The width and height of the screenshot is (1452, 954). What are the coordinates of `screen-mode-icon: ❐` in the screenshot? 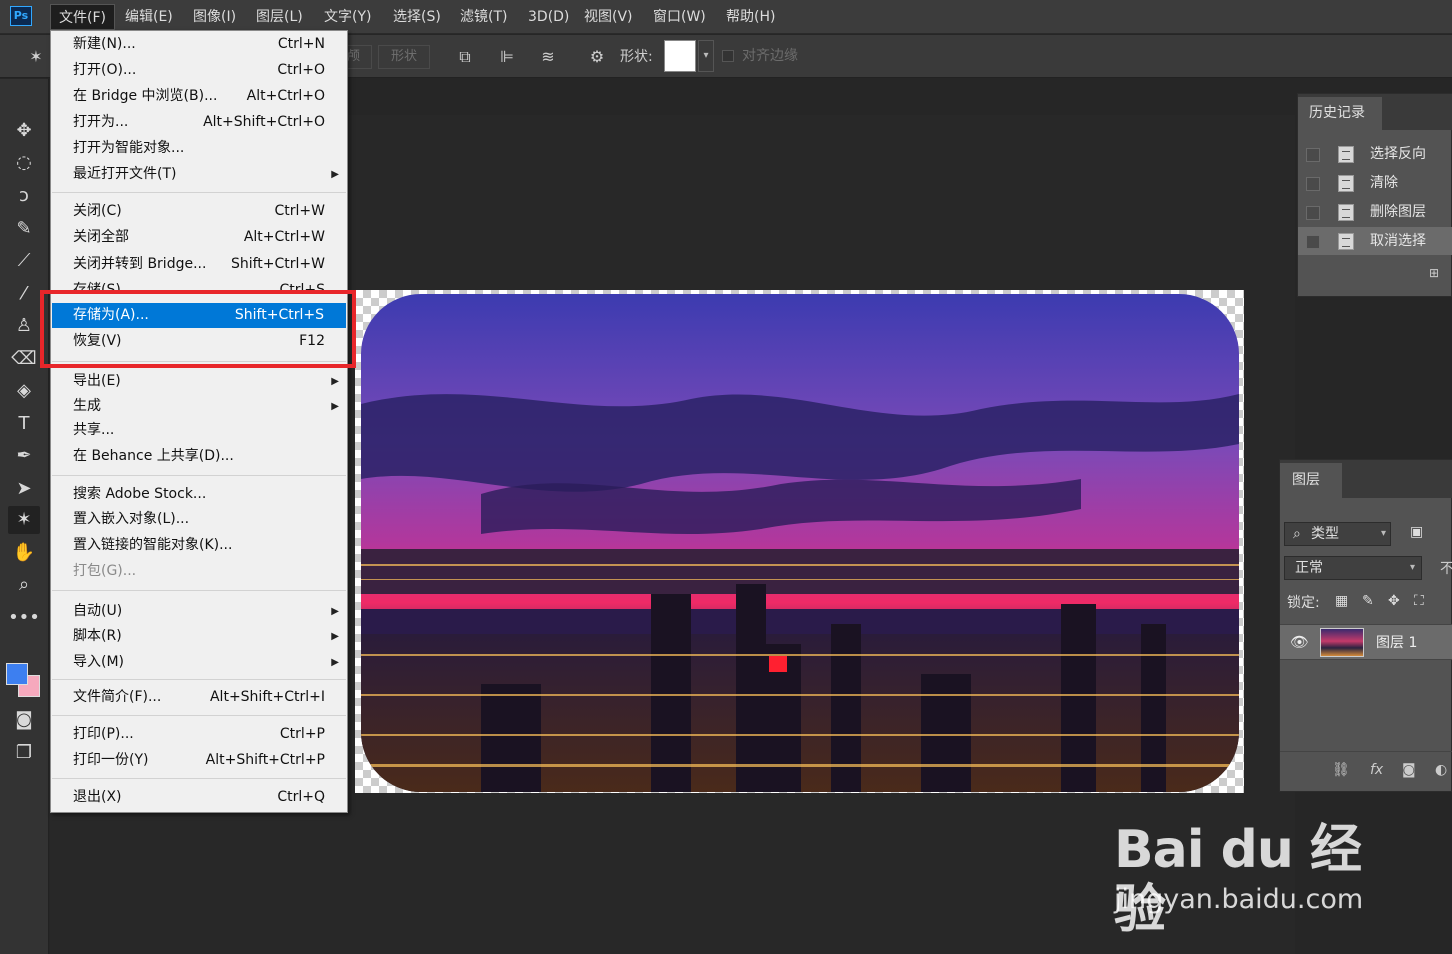 It's located at (24, 753).